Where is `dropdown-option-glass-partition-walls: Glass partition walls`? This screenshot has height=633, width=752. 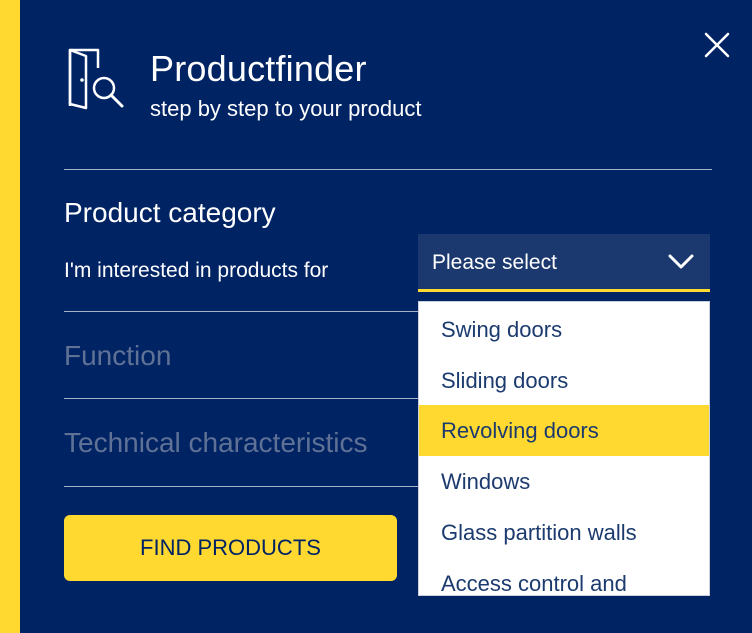 dropdown-option-glass-partition-walls: Glass partition walls is located at coordinates (564, 532).